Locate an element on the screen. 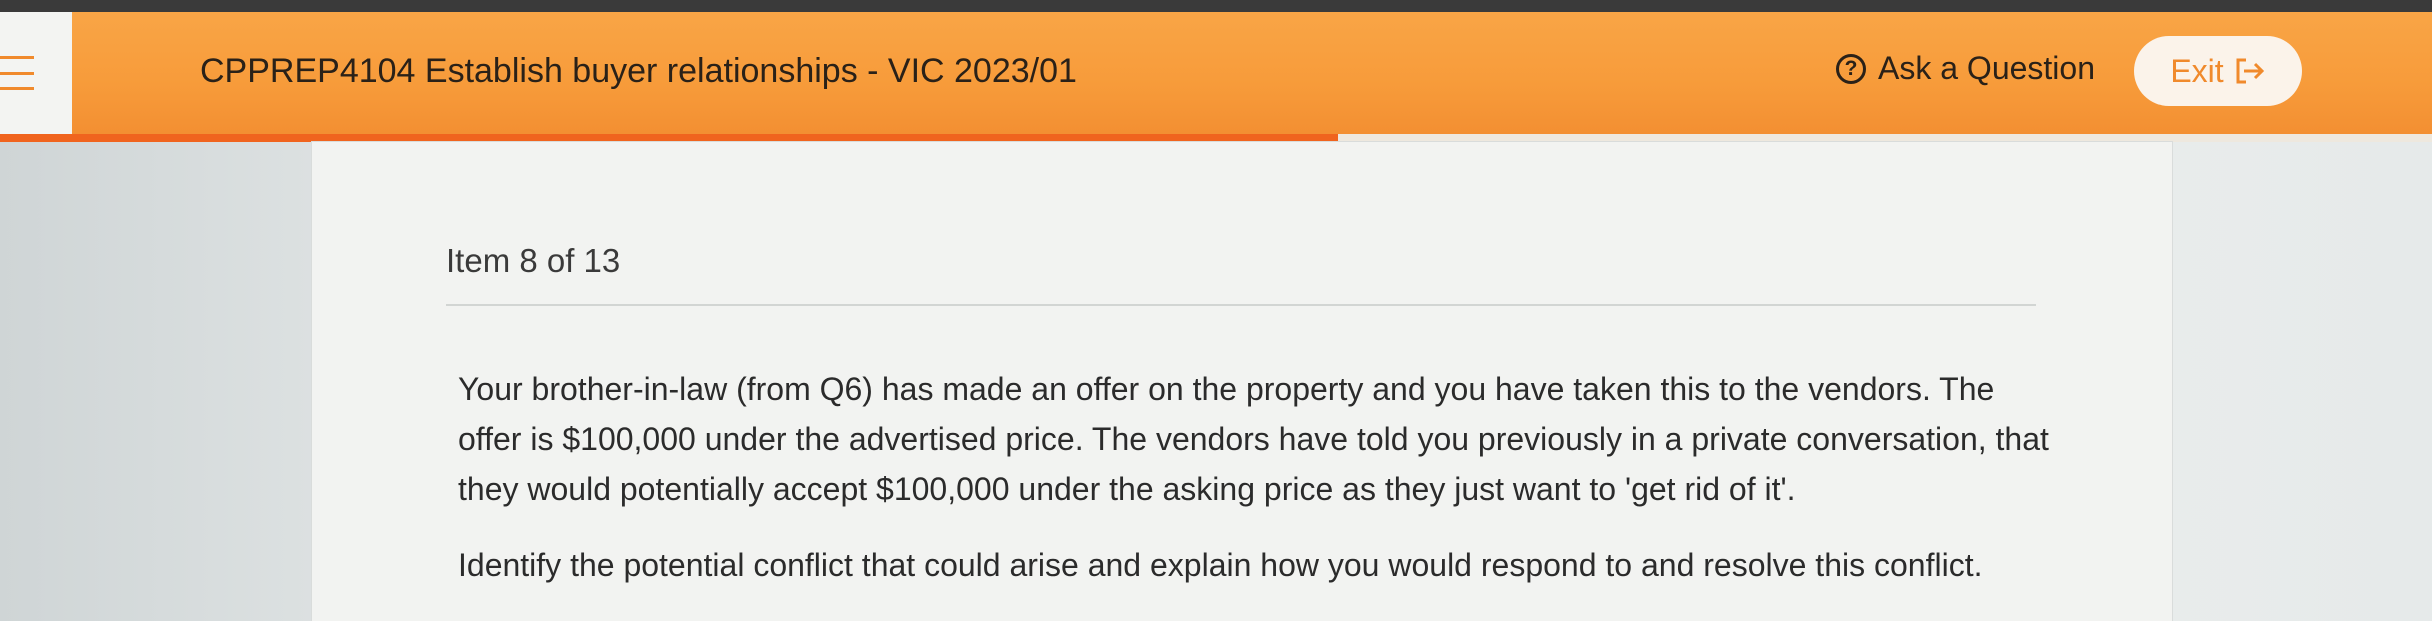 Image resolution: width=2432 pixels, height=621 pixels. ask-question-label: Ask a Question is located at coordinates (1986, 68).